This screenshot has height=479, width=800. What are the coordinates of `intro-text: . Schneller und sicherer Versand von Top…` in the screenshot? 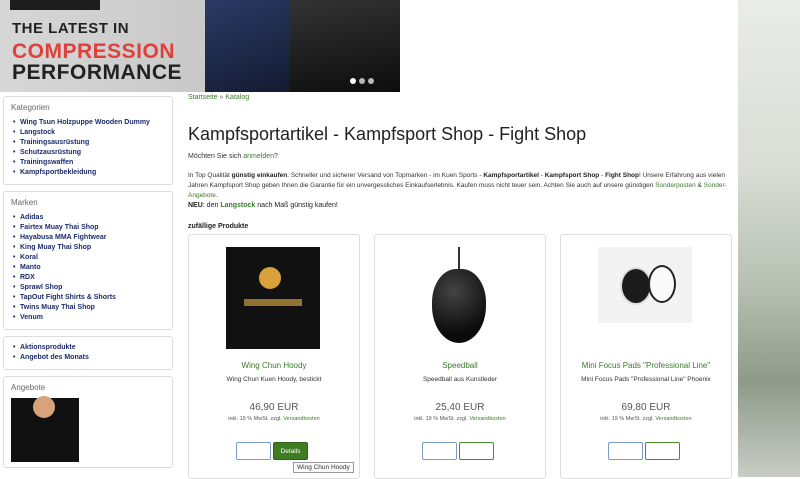 It's located at (384, 175).